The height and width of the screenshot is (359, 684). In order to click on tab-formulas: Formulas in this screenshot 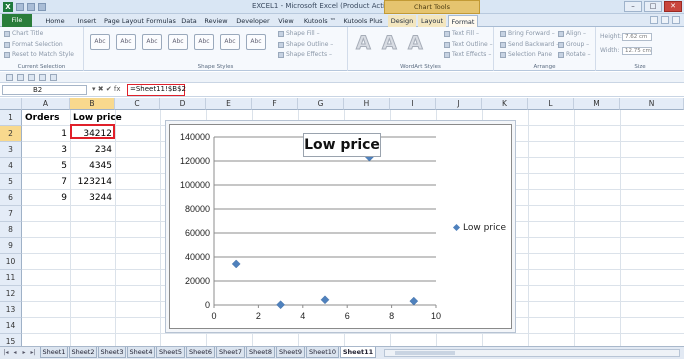, I will do `click(161, 21)`.